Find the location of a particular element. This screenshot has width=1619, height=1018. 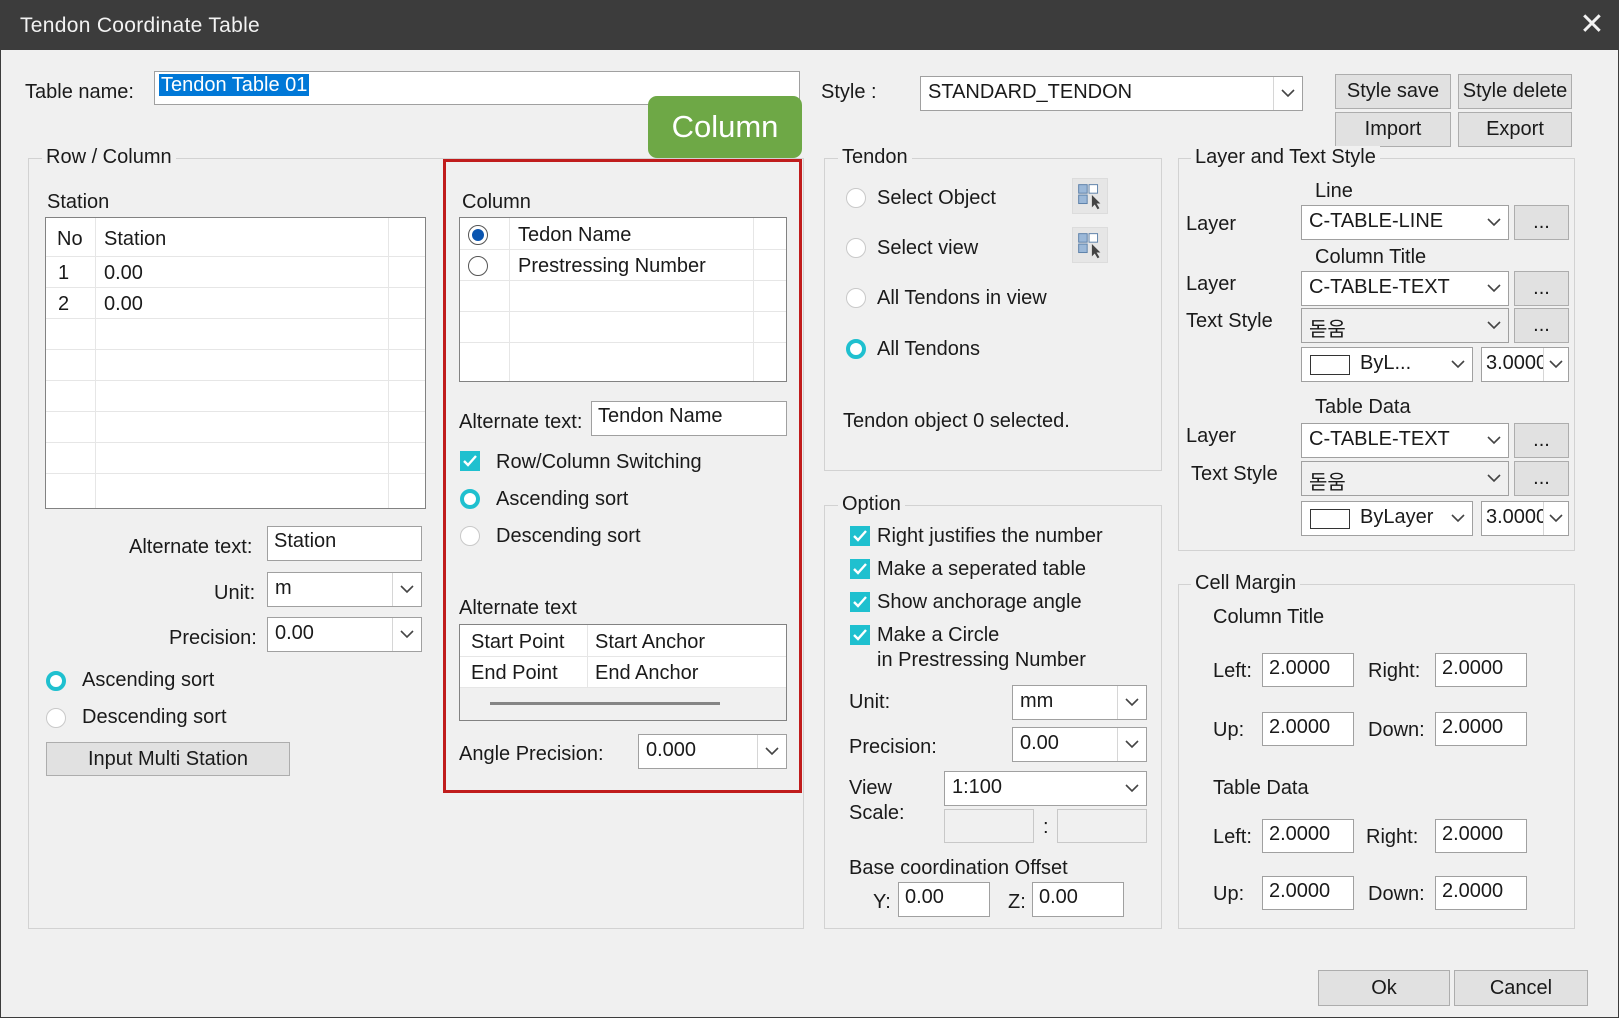

cm-td-right-input: 2.0000 is located at coordinates (1481, 836).